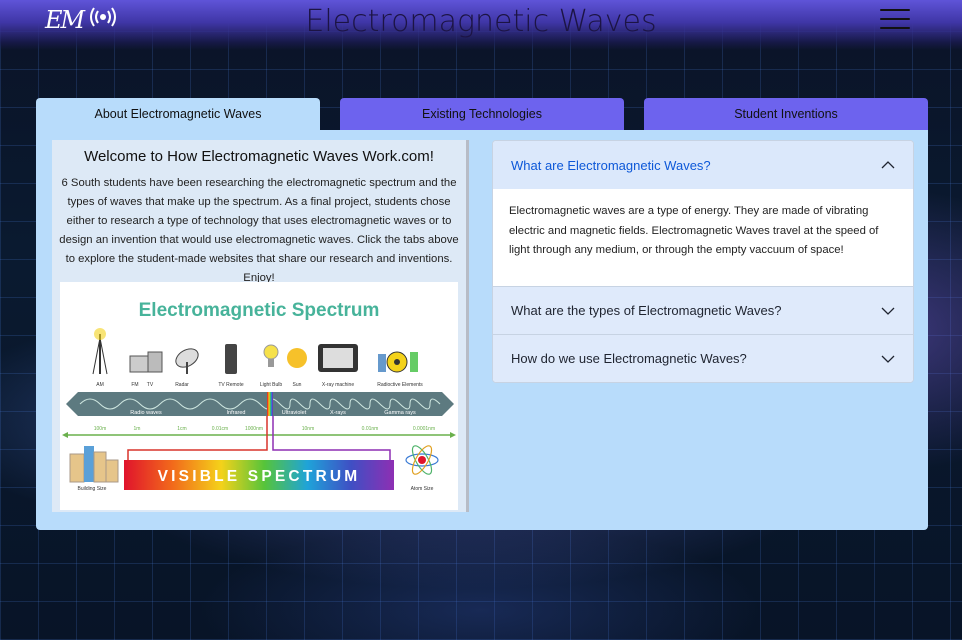 The width and height of the screenshot is (962, 640). I want to click on radio-icon, so click(139, 364).